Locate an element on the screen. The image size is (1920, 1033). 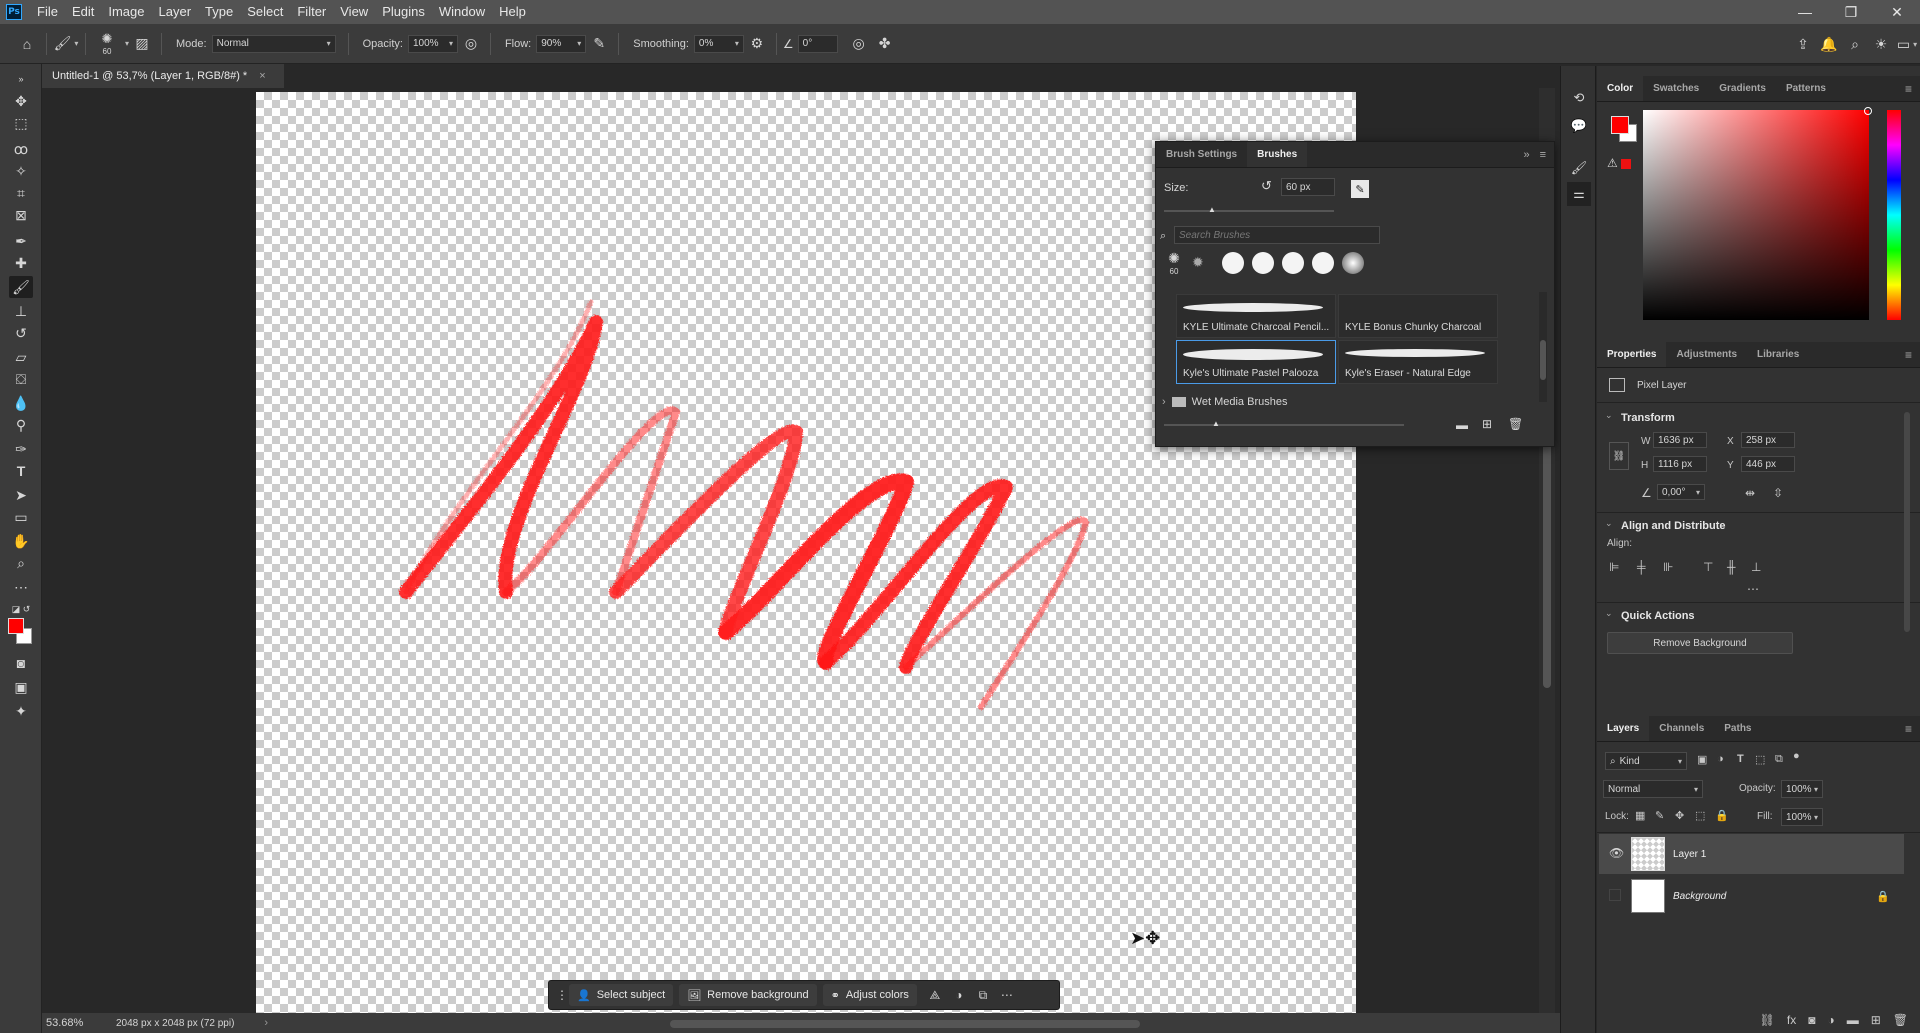
color-picker-ring is located at coordinates (1868, 111).